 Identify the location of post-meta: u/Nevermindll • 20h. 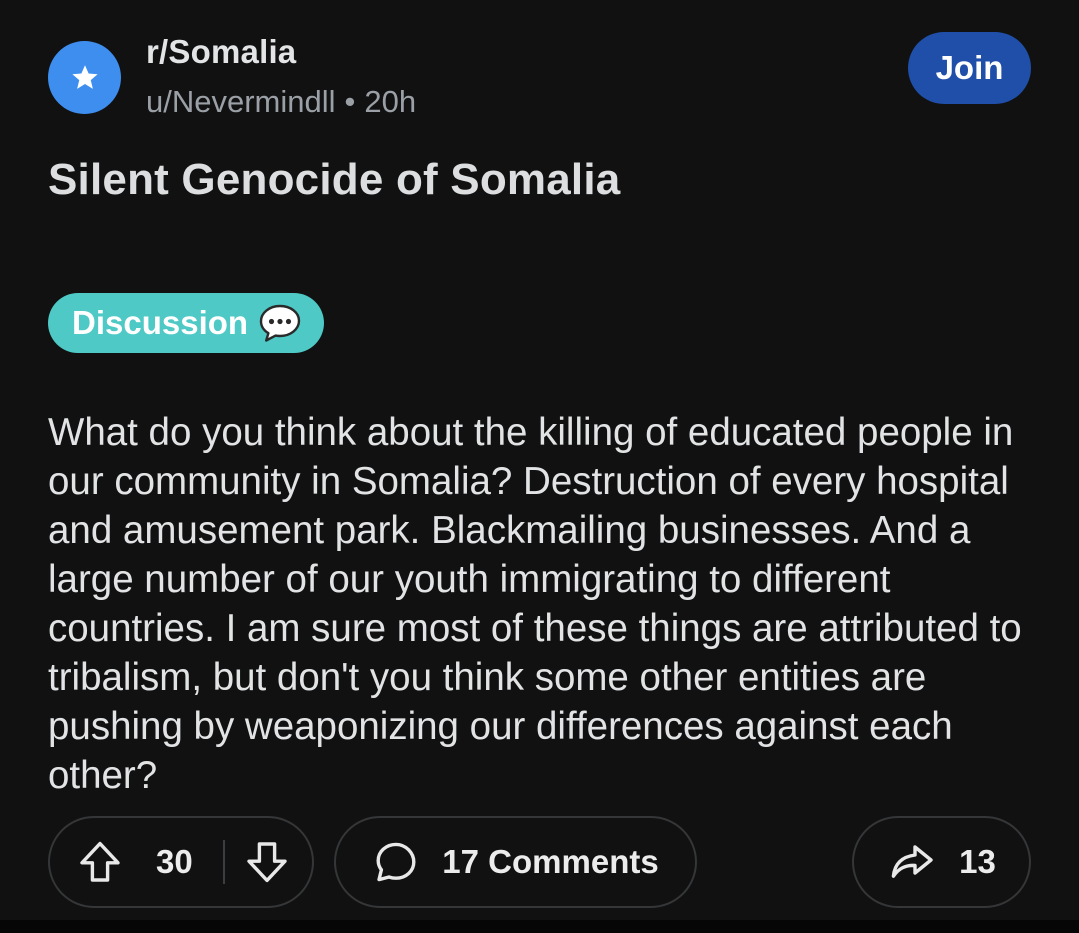
(281, 102).